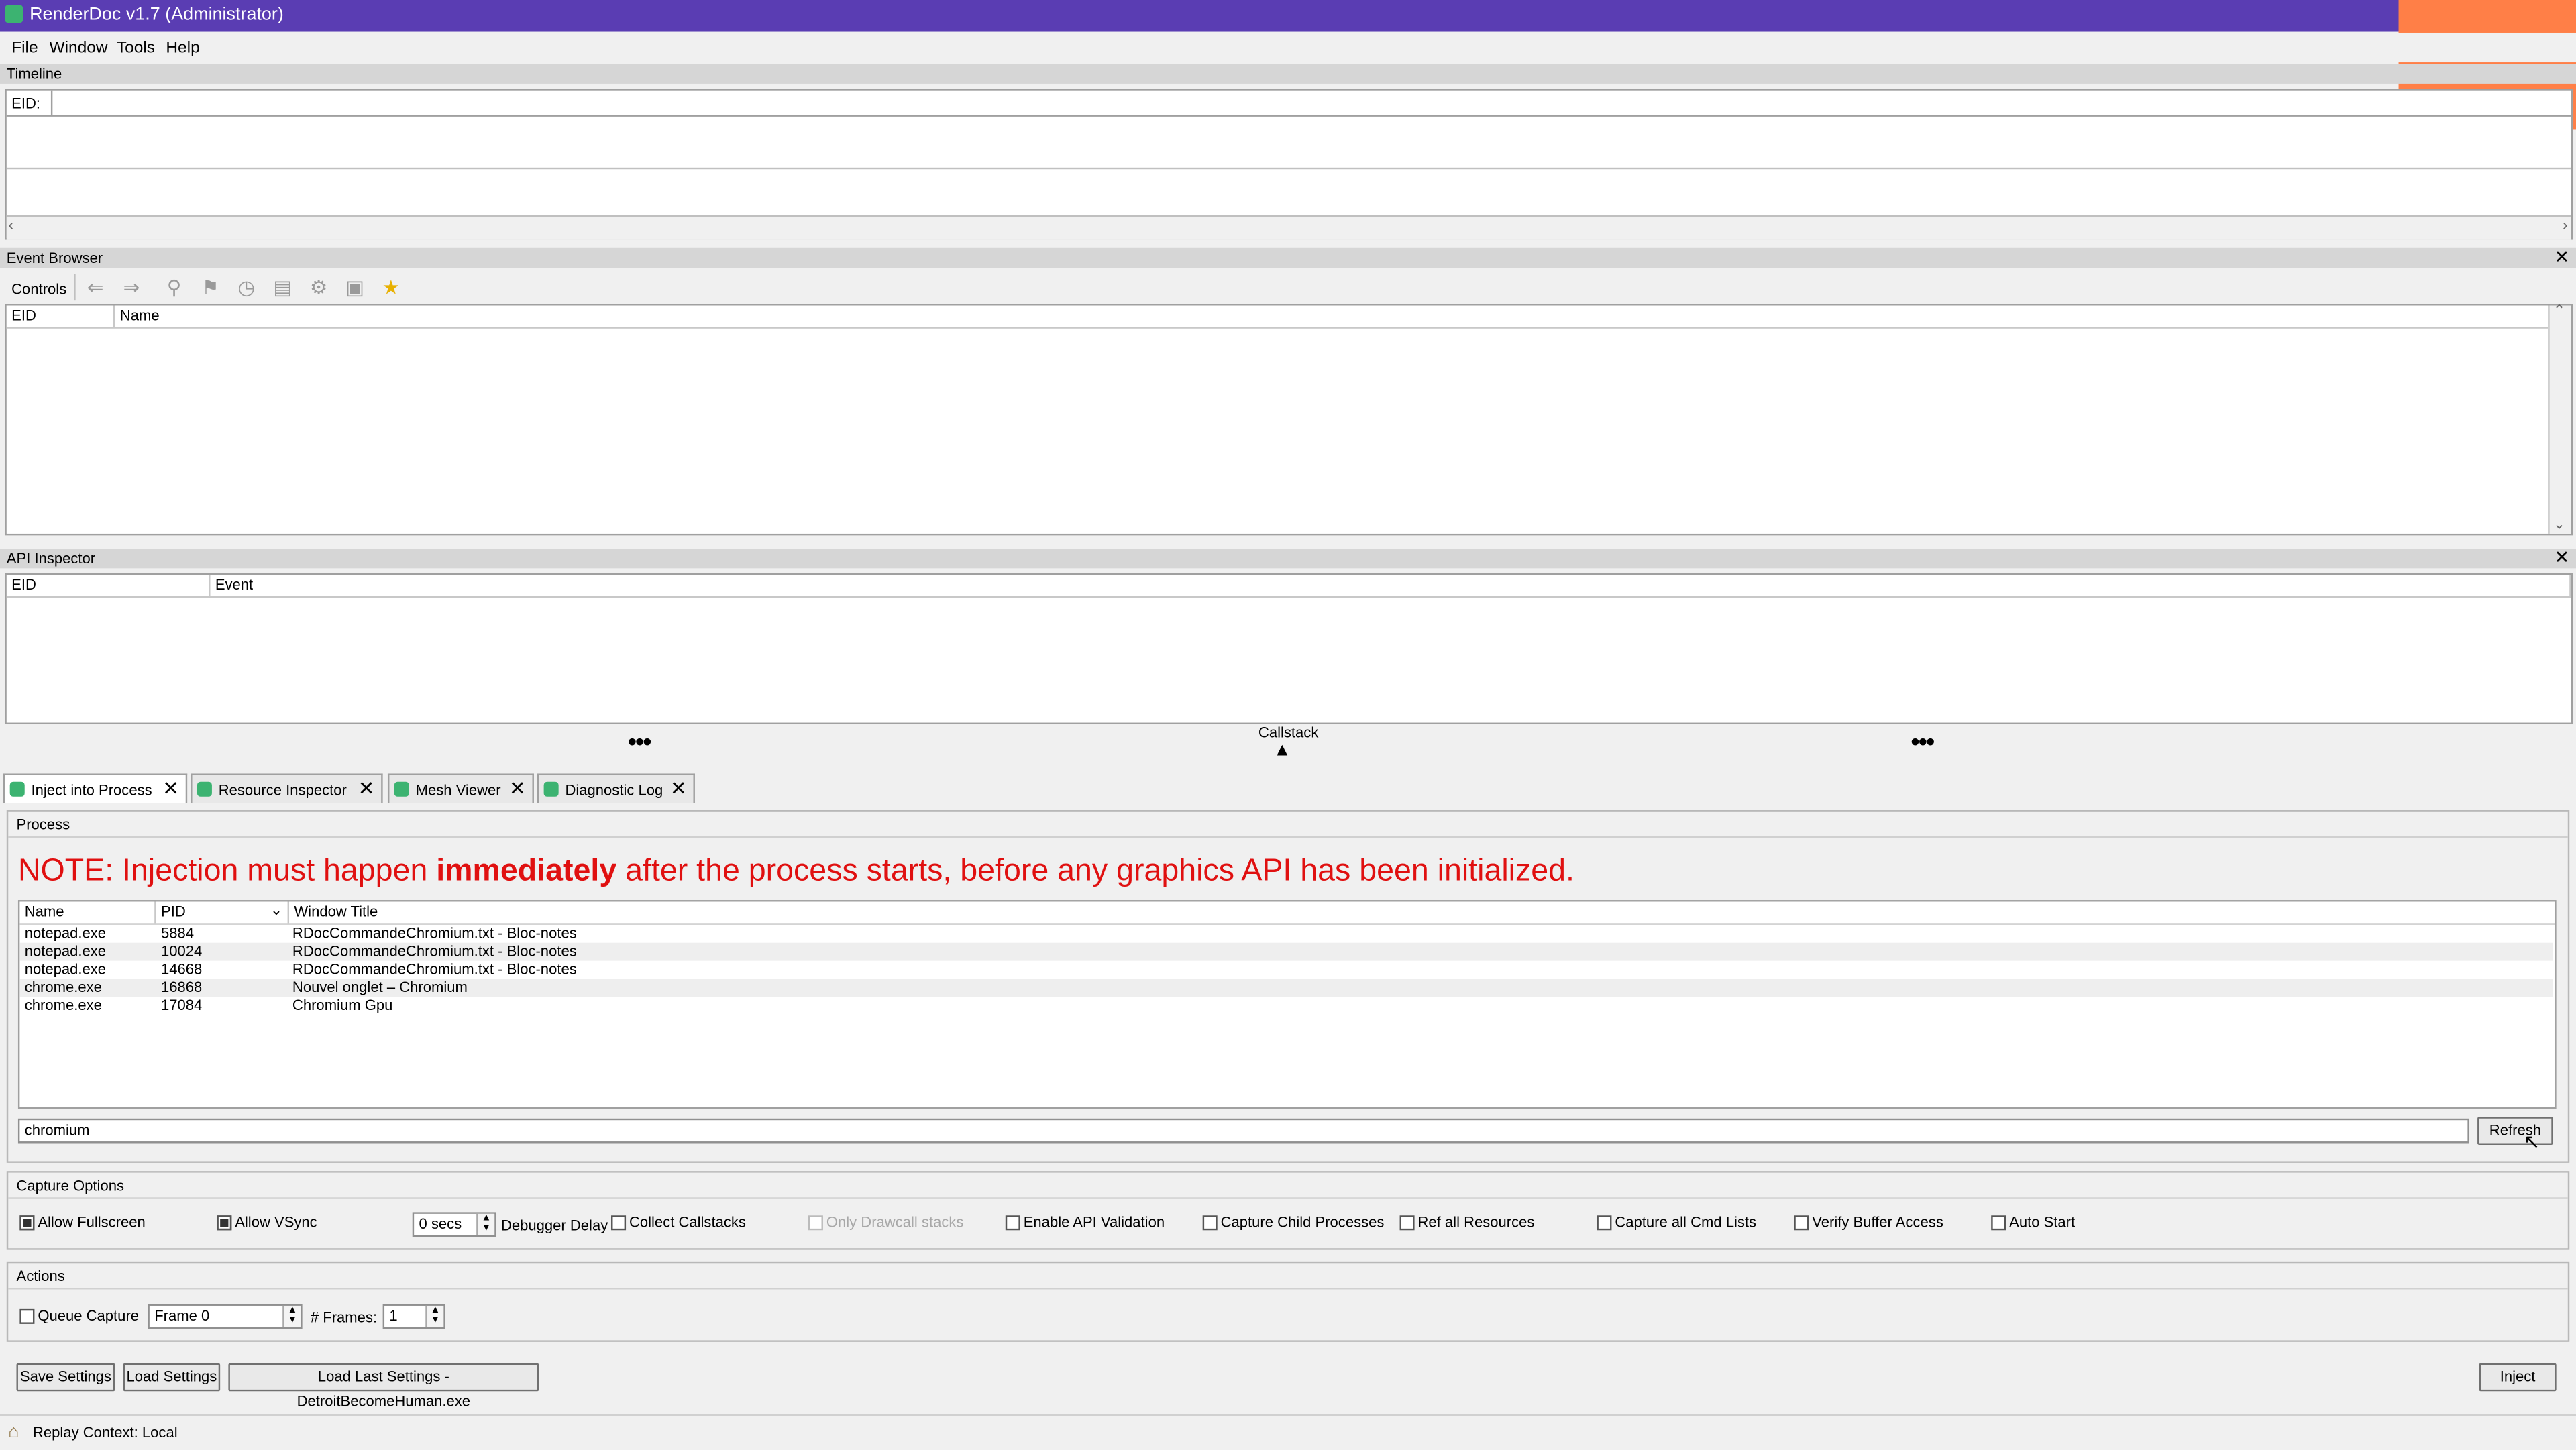 This screenshot has width=2576, height=1450. What do you see at coordinates (2559, 525) in the screenshot?
I see `scroll-down-icon: ⌄` at bounding box center [2559, 525].